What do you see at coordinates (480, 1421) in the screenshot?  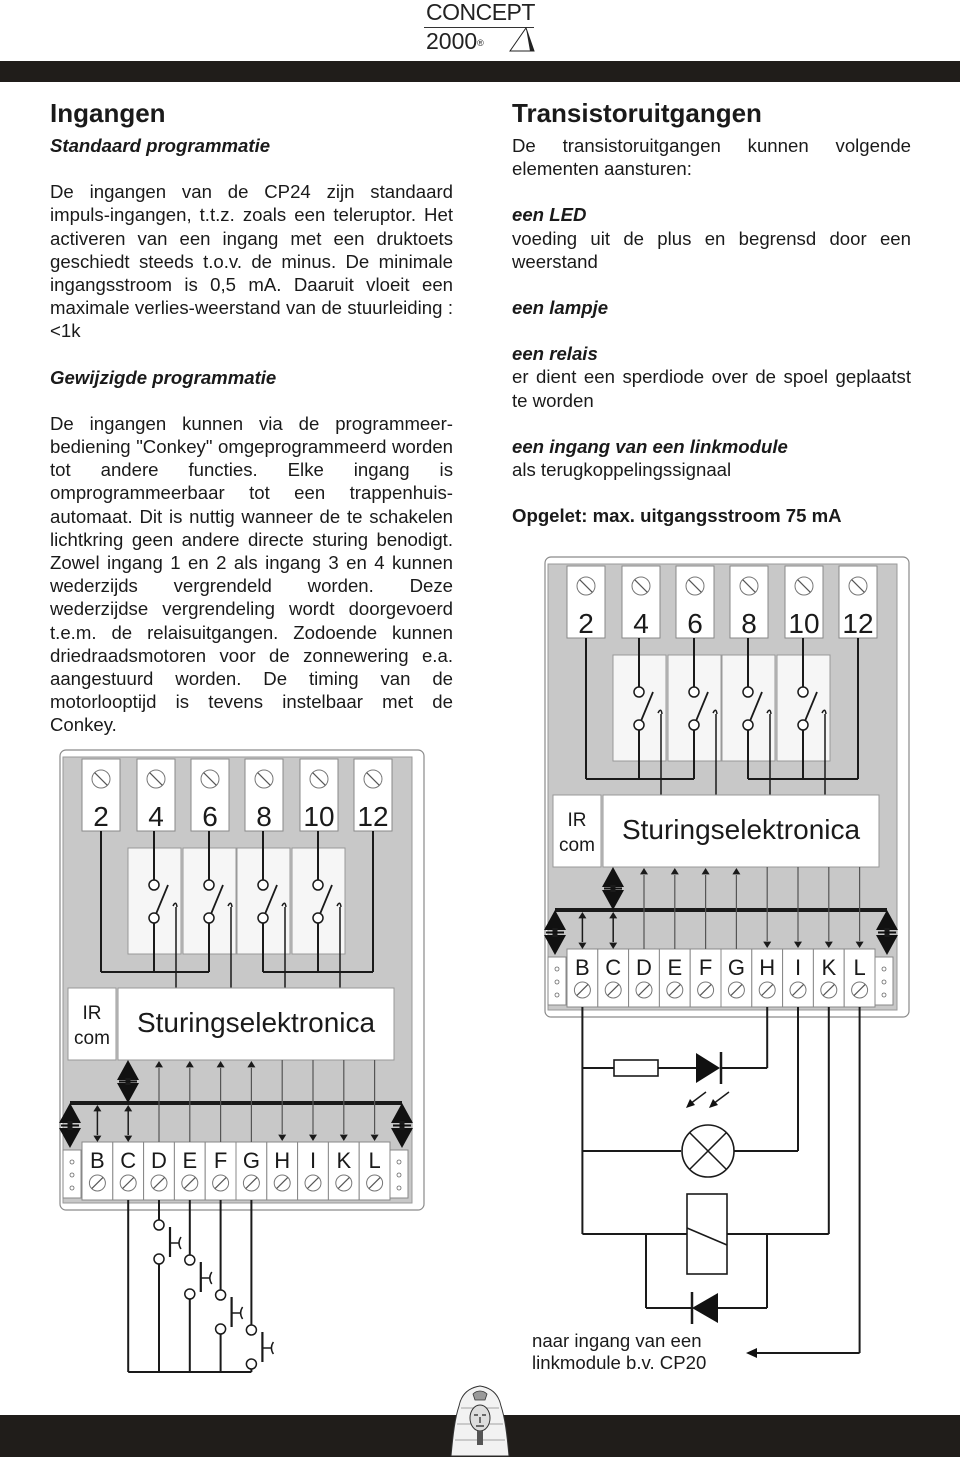 I see `pharaoh-logo-icon` at bounding box center [480, 1421].